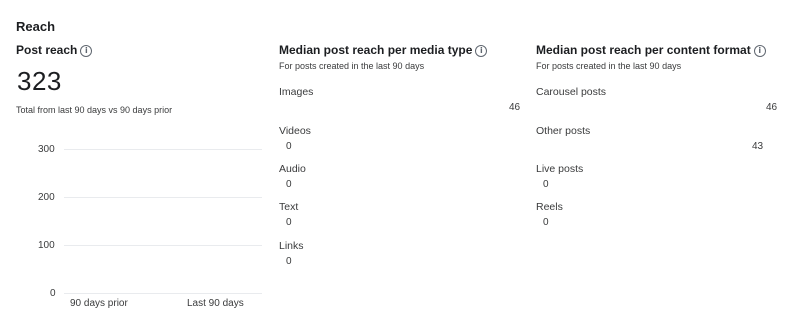 The image size is (793, 335). What do you see at coordinates (47, 50) in the screenshot?
I see `post-reach-title-text: Post reach` at bounding box center [47, 50].